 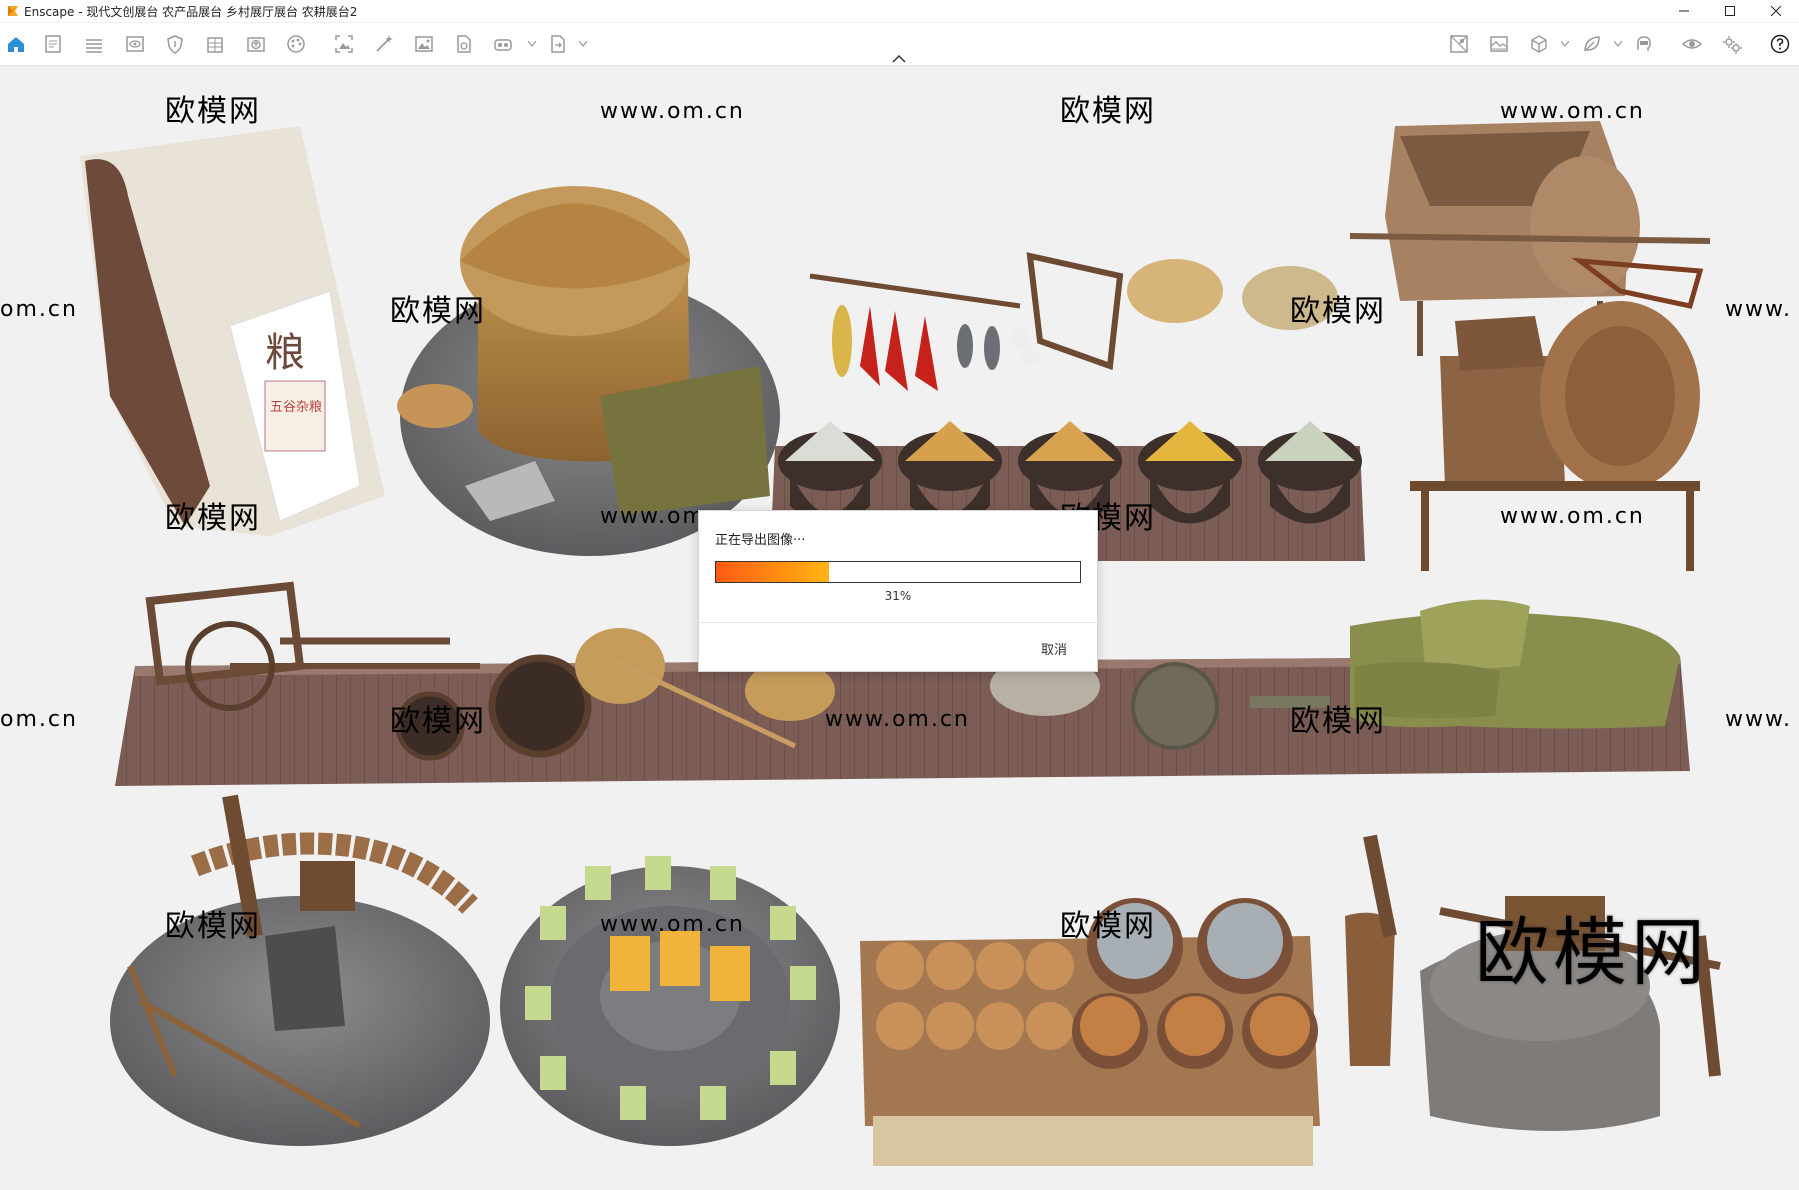 I want to click on grain-sacks, so click(x=1515, y=664).